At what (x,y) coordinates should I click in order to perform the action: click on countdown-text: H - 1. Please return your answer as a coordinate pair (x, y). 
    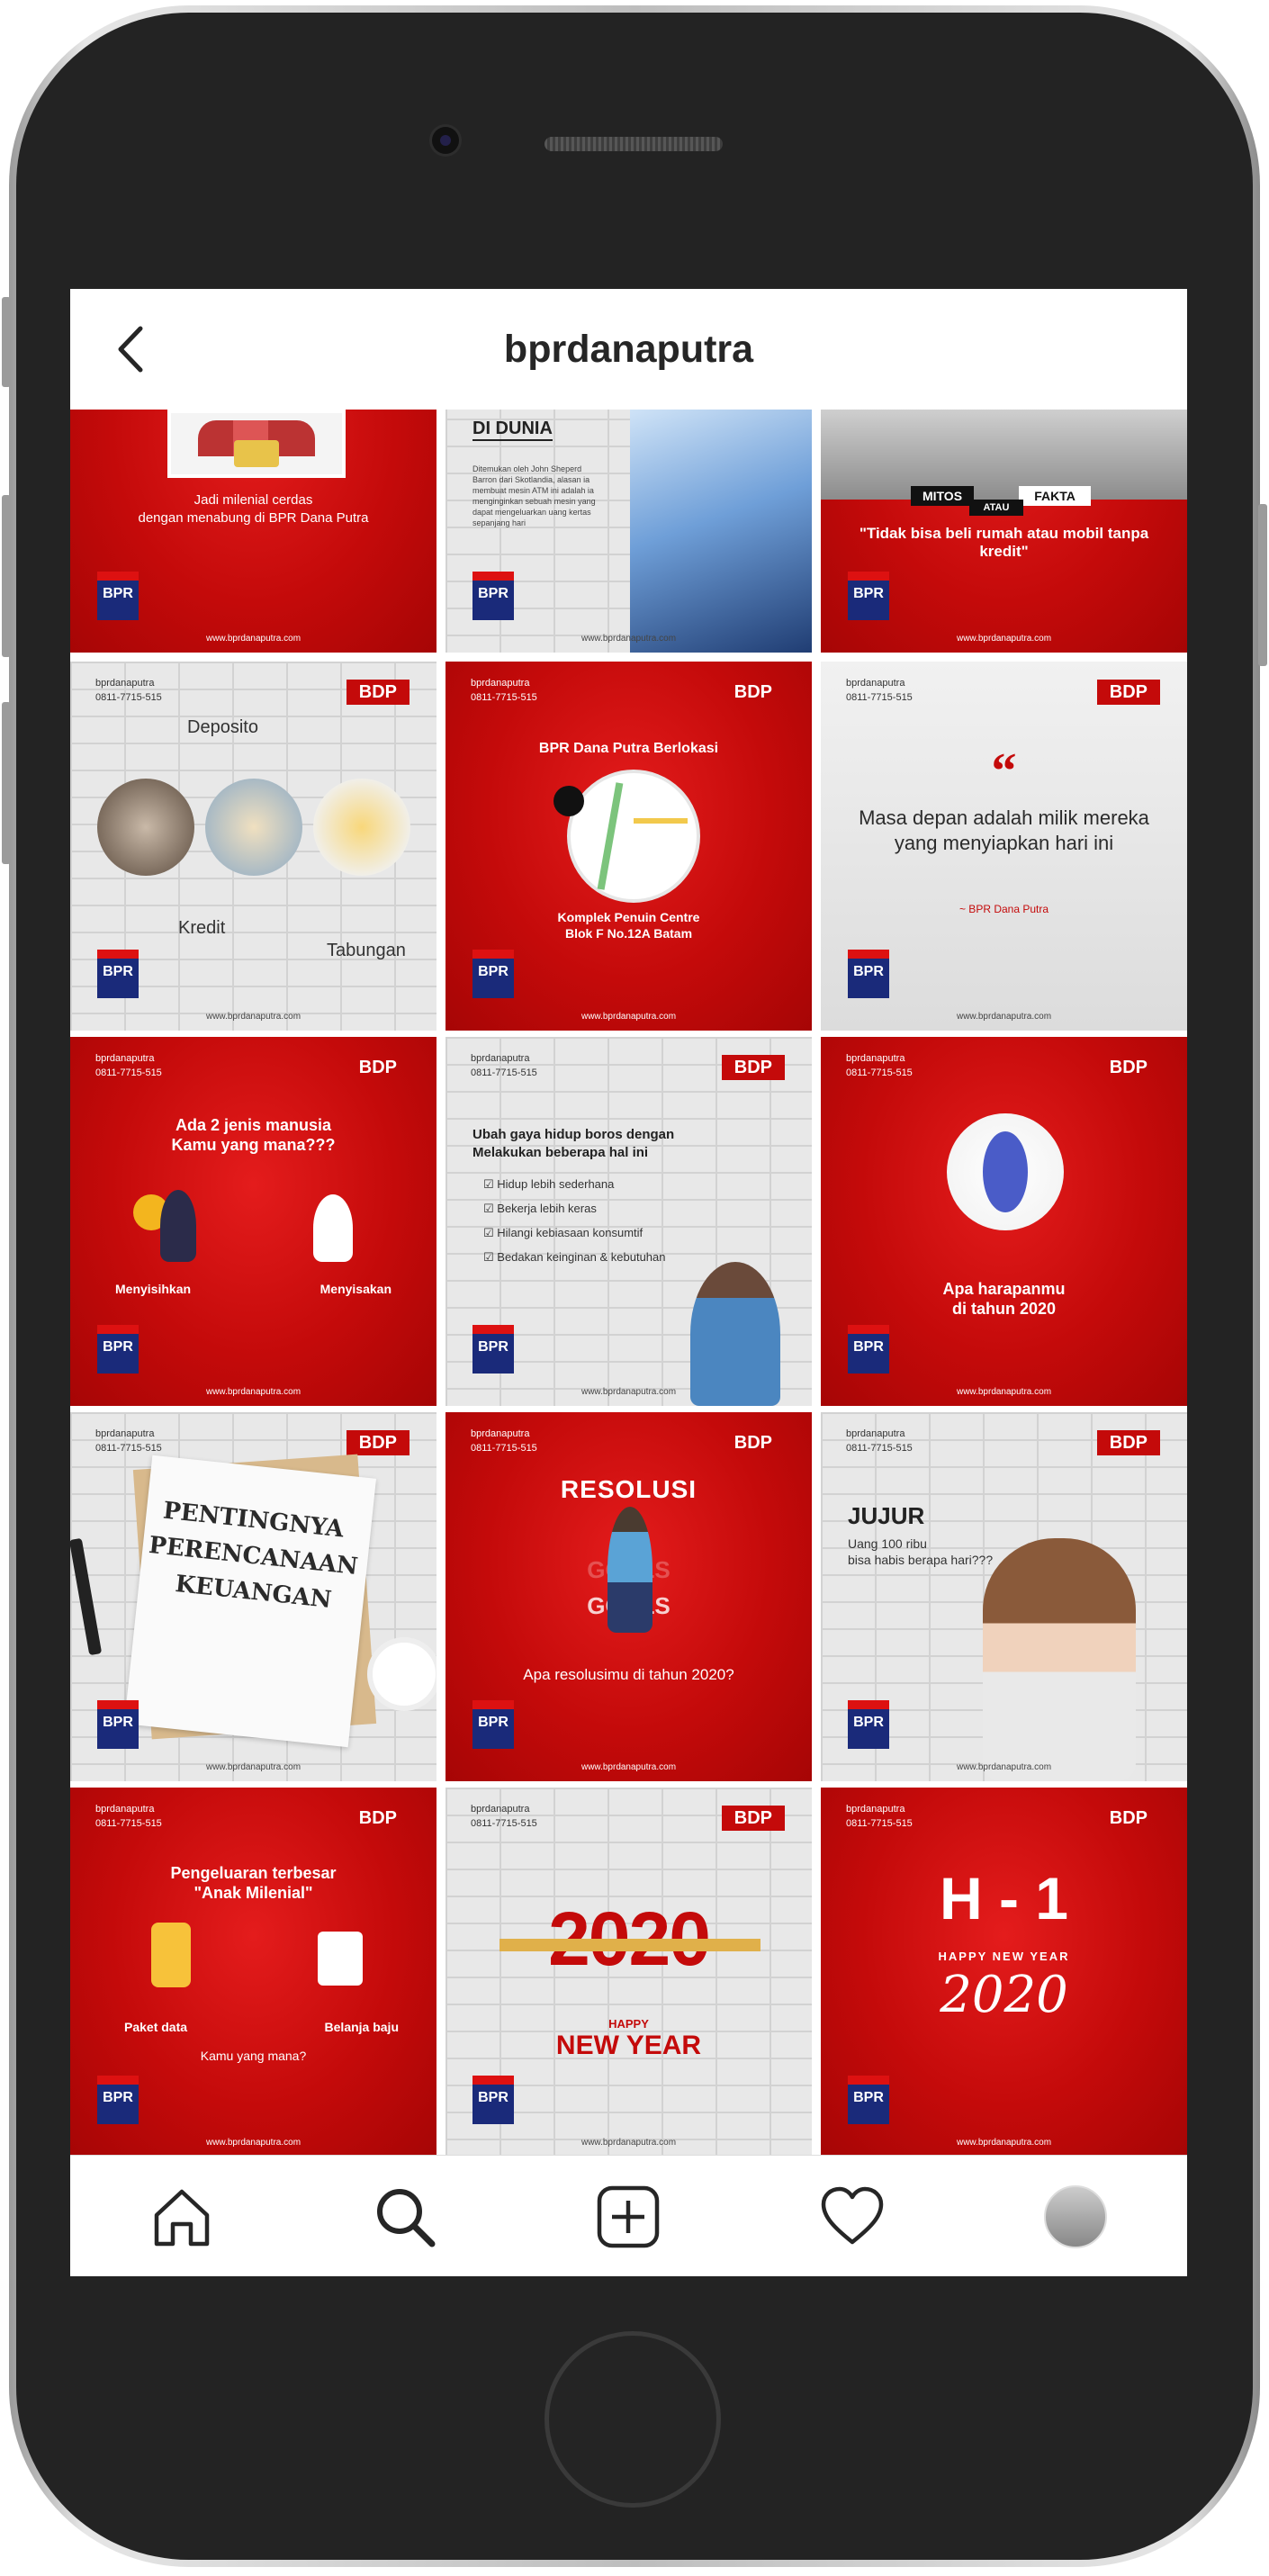
    Looking at the image, I should click on (1004, 1898).